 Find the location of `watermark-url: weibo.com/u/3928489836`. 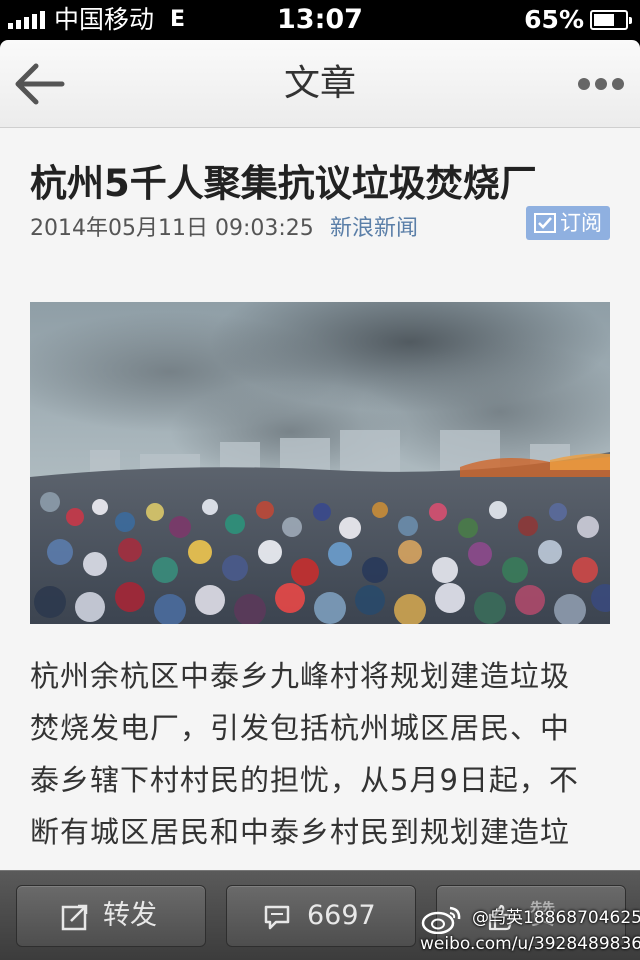

watermark-url: weibo.com/u/3928489836 is located at coordinates (530, 944).